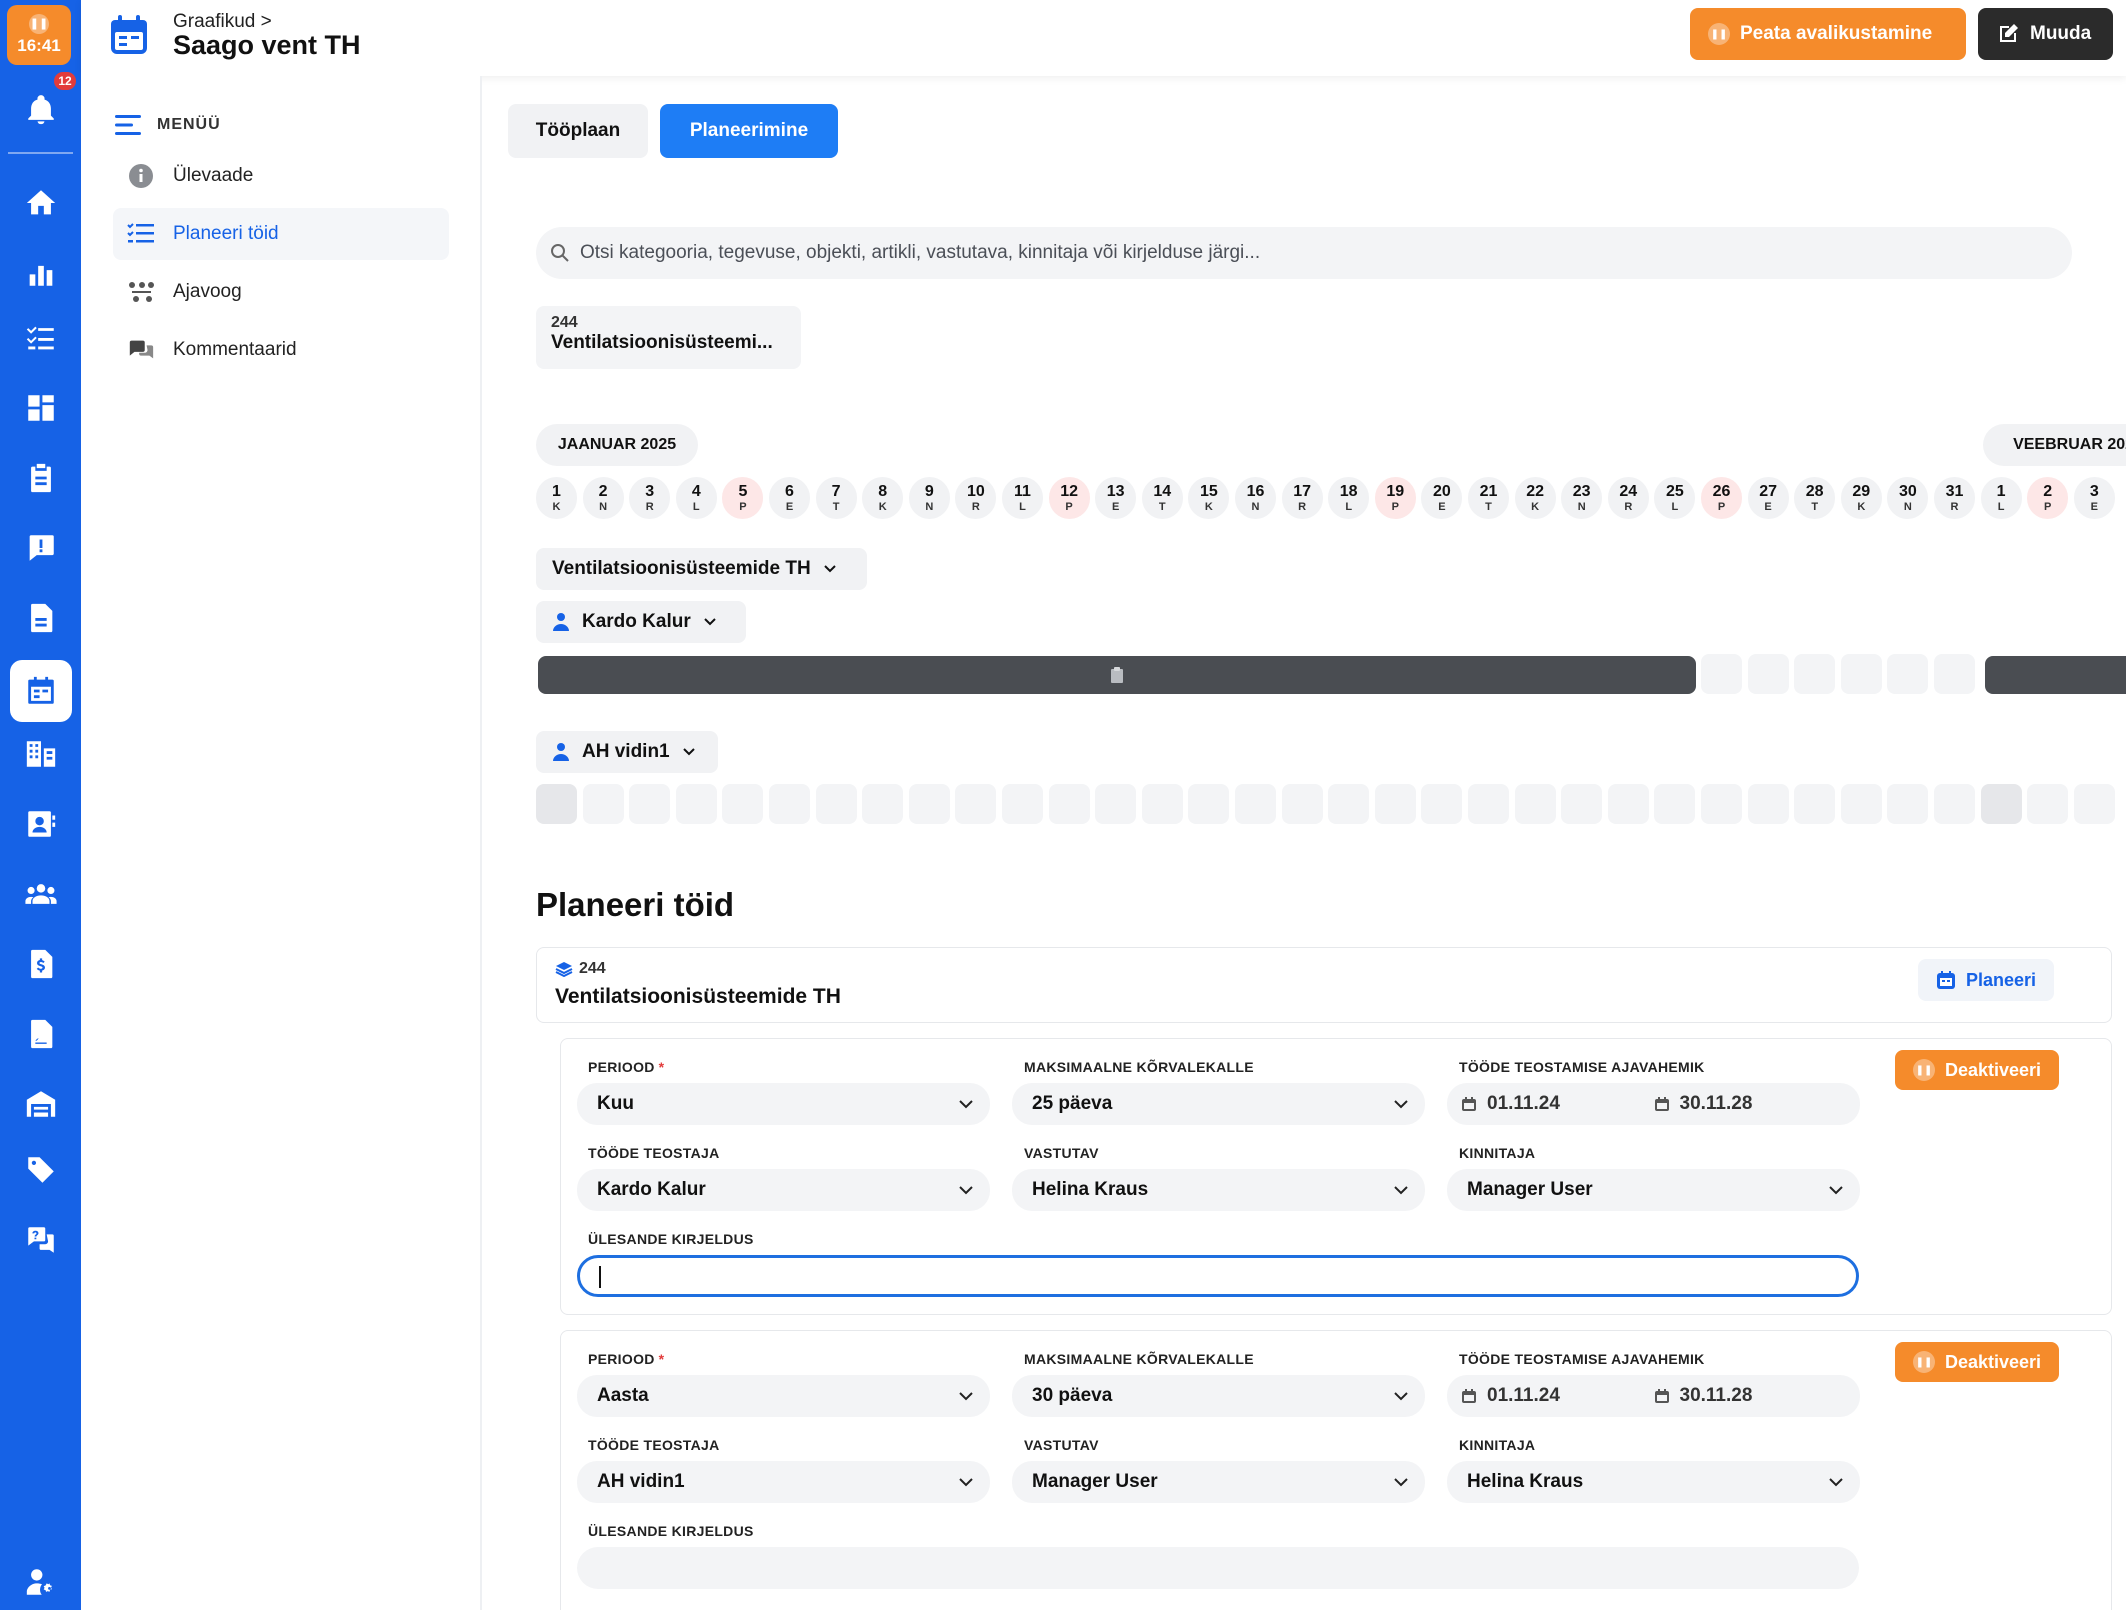  Describe the element at coordinates (783, 1104) in the screenshot. I see `period-select: Kuu` at that location.